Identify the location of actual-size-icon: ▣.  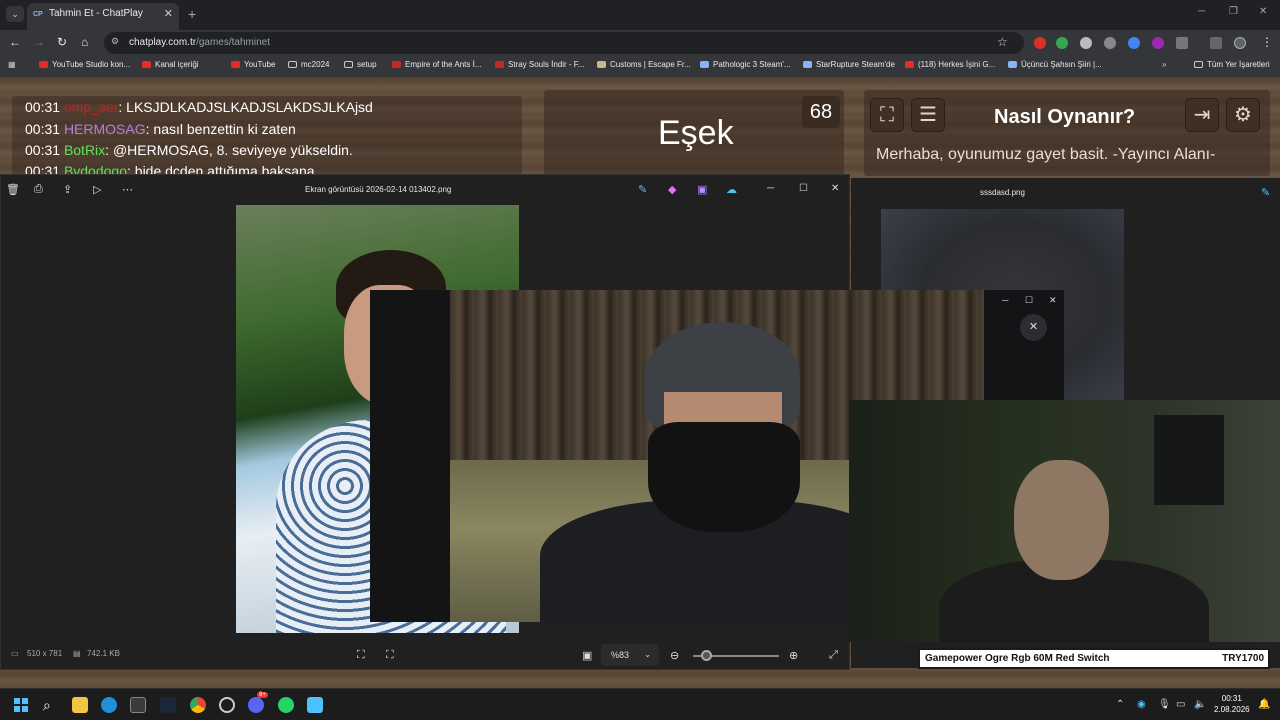
(587, 655).